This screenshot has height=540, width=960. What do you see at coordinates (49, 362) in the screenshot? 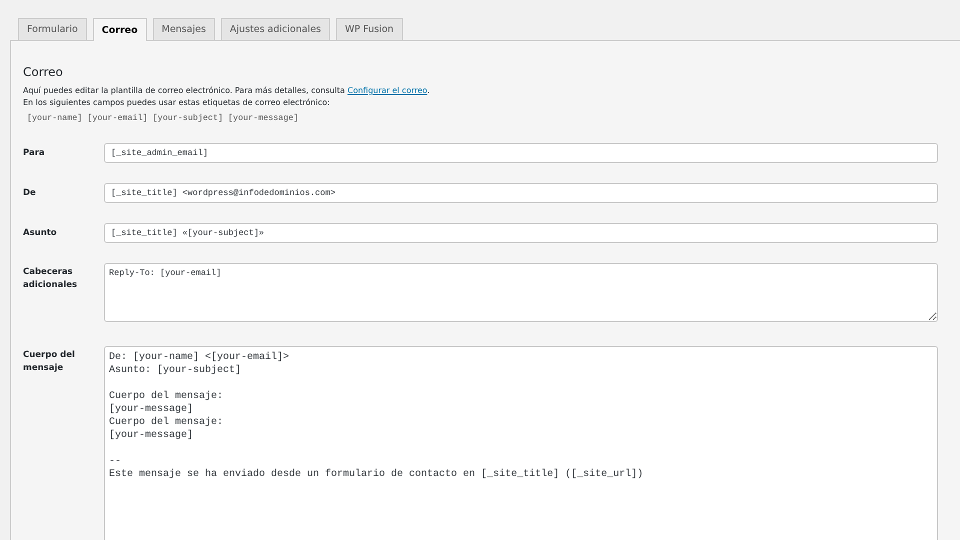
I see `field-label: Cuerpo del mensaje` at bounding box center [49, 362].